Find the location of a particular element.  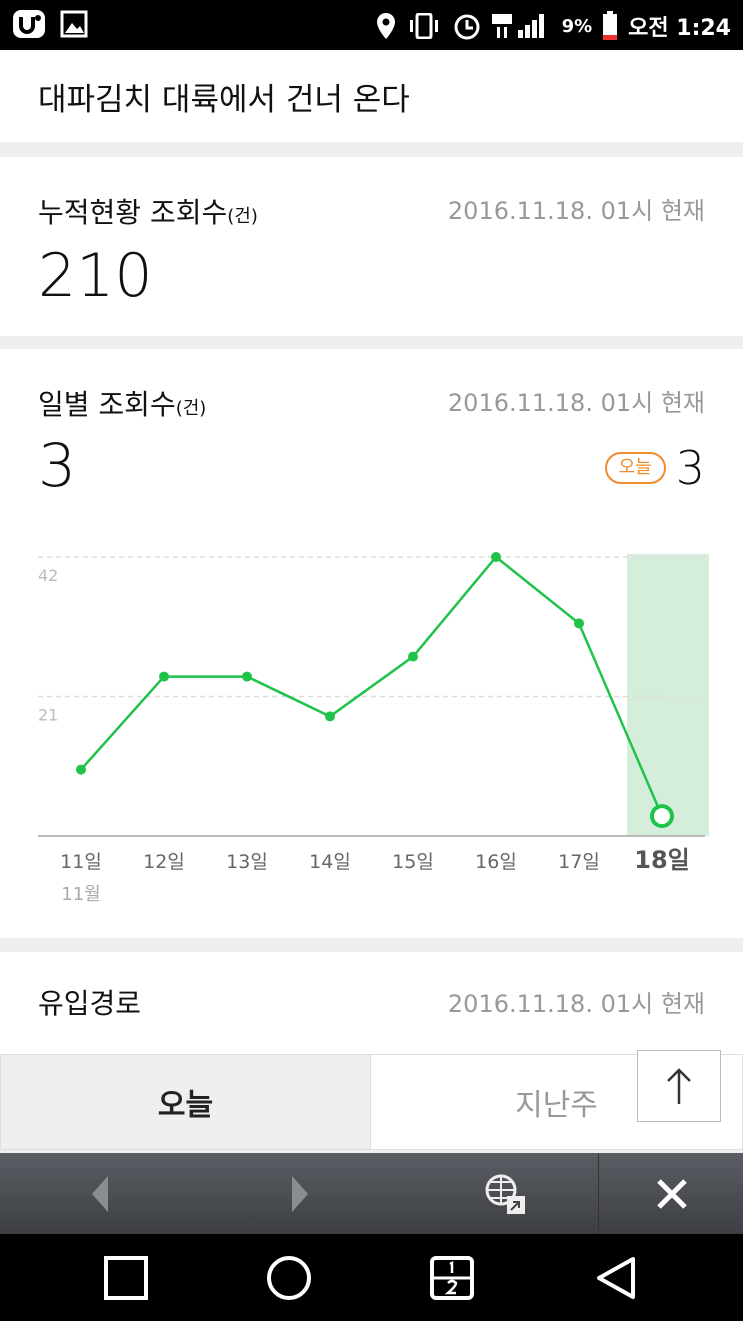

inflow-title: 유입경로 is located at coordinates (90, 1003).